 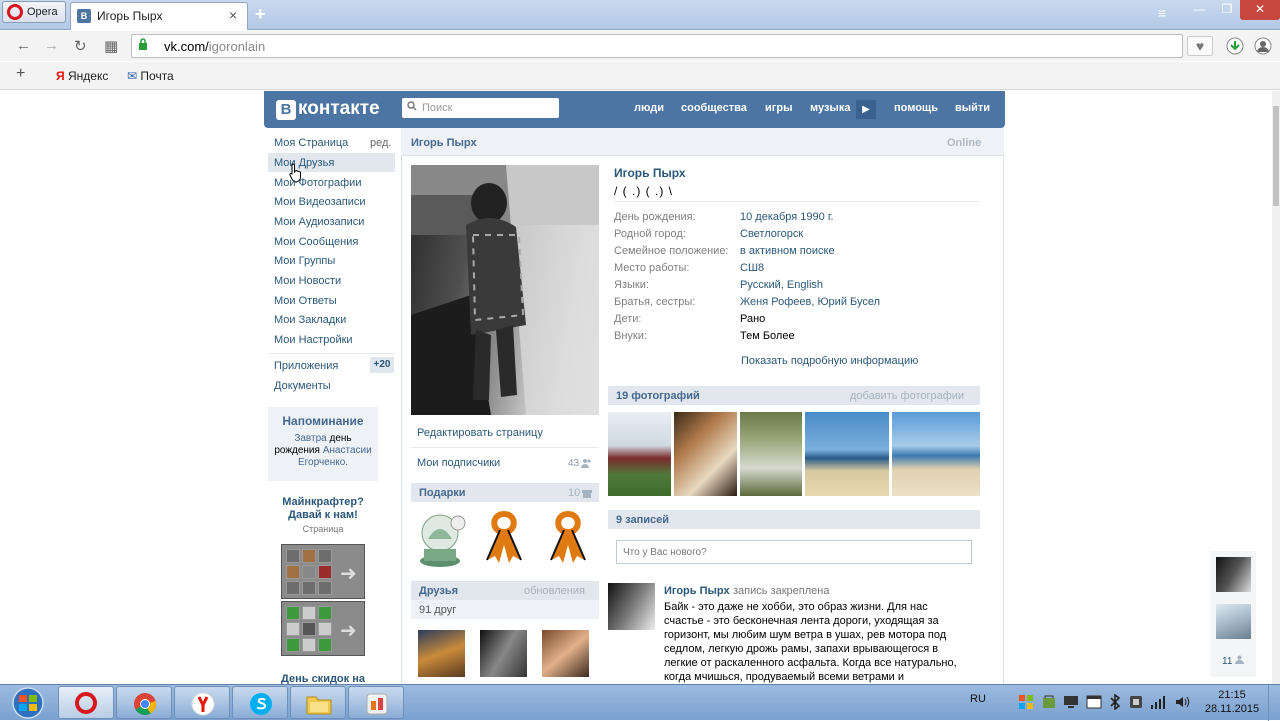 I want to click on taskbar-explorer, so click(x=318, y=702).